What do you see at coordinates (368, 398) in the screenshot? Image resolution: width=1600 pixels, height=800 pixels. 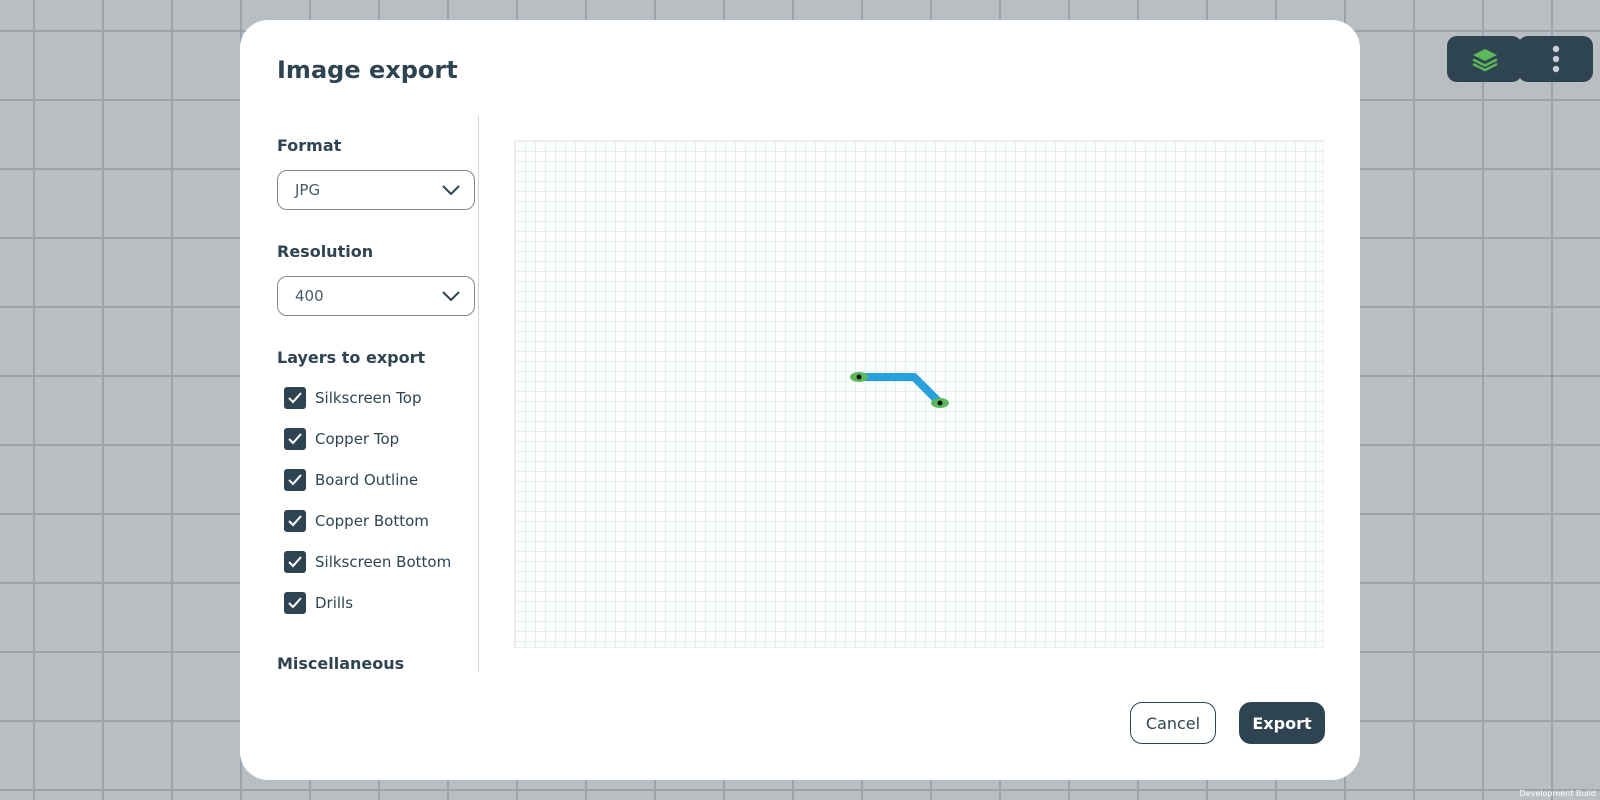 I see `layer-label: Silkscreen Top` at bounding box center [368, 398].